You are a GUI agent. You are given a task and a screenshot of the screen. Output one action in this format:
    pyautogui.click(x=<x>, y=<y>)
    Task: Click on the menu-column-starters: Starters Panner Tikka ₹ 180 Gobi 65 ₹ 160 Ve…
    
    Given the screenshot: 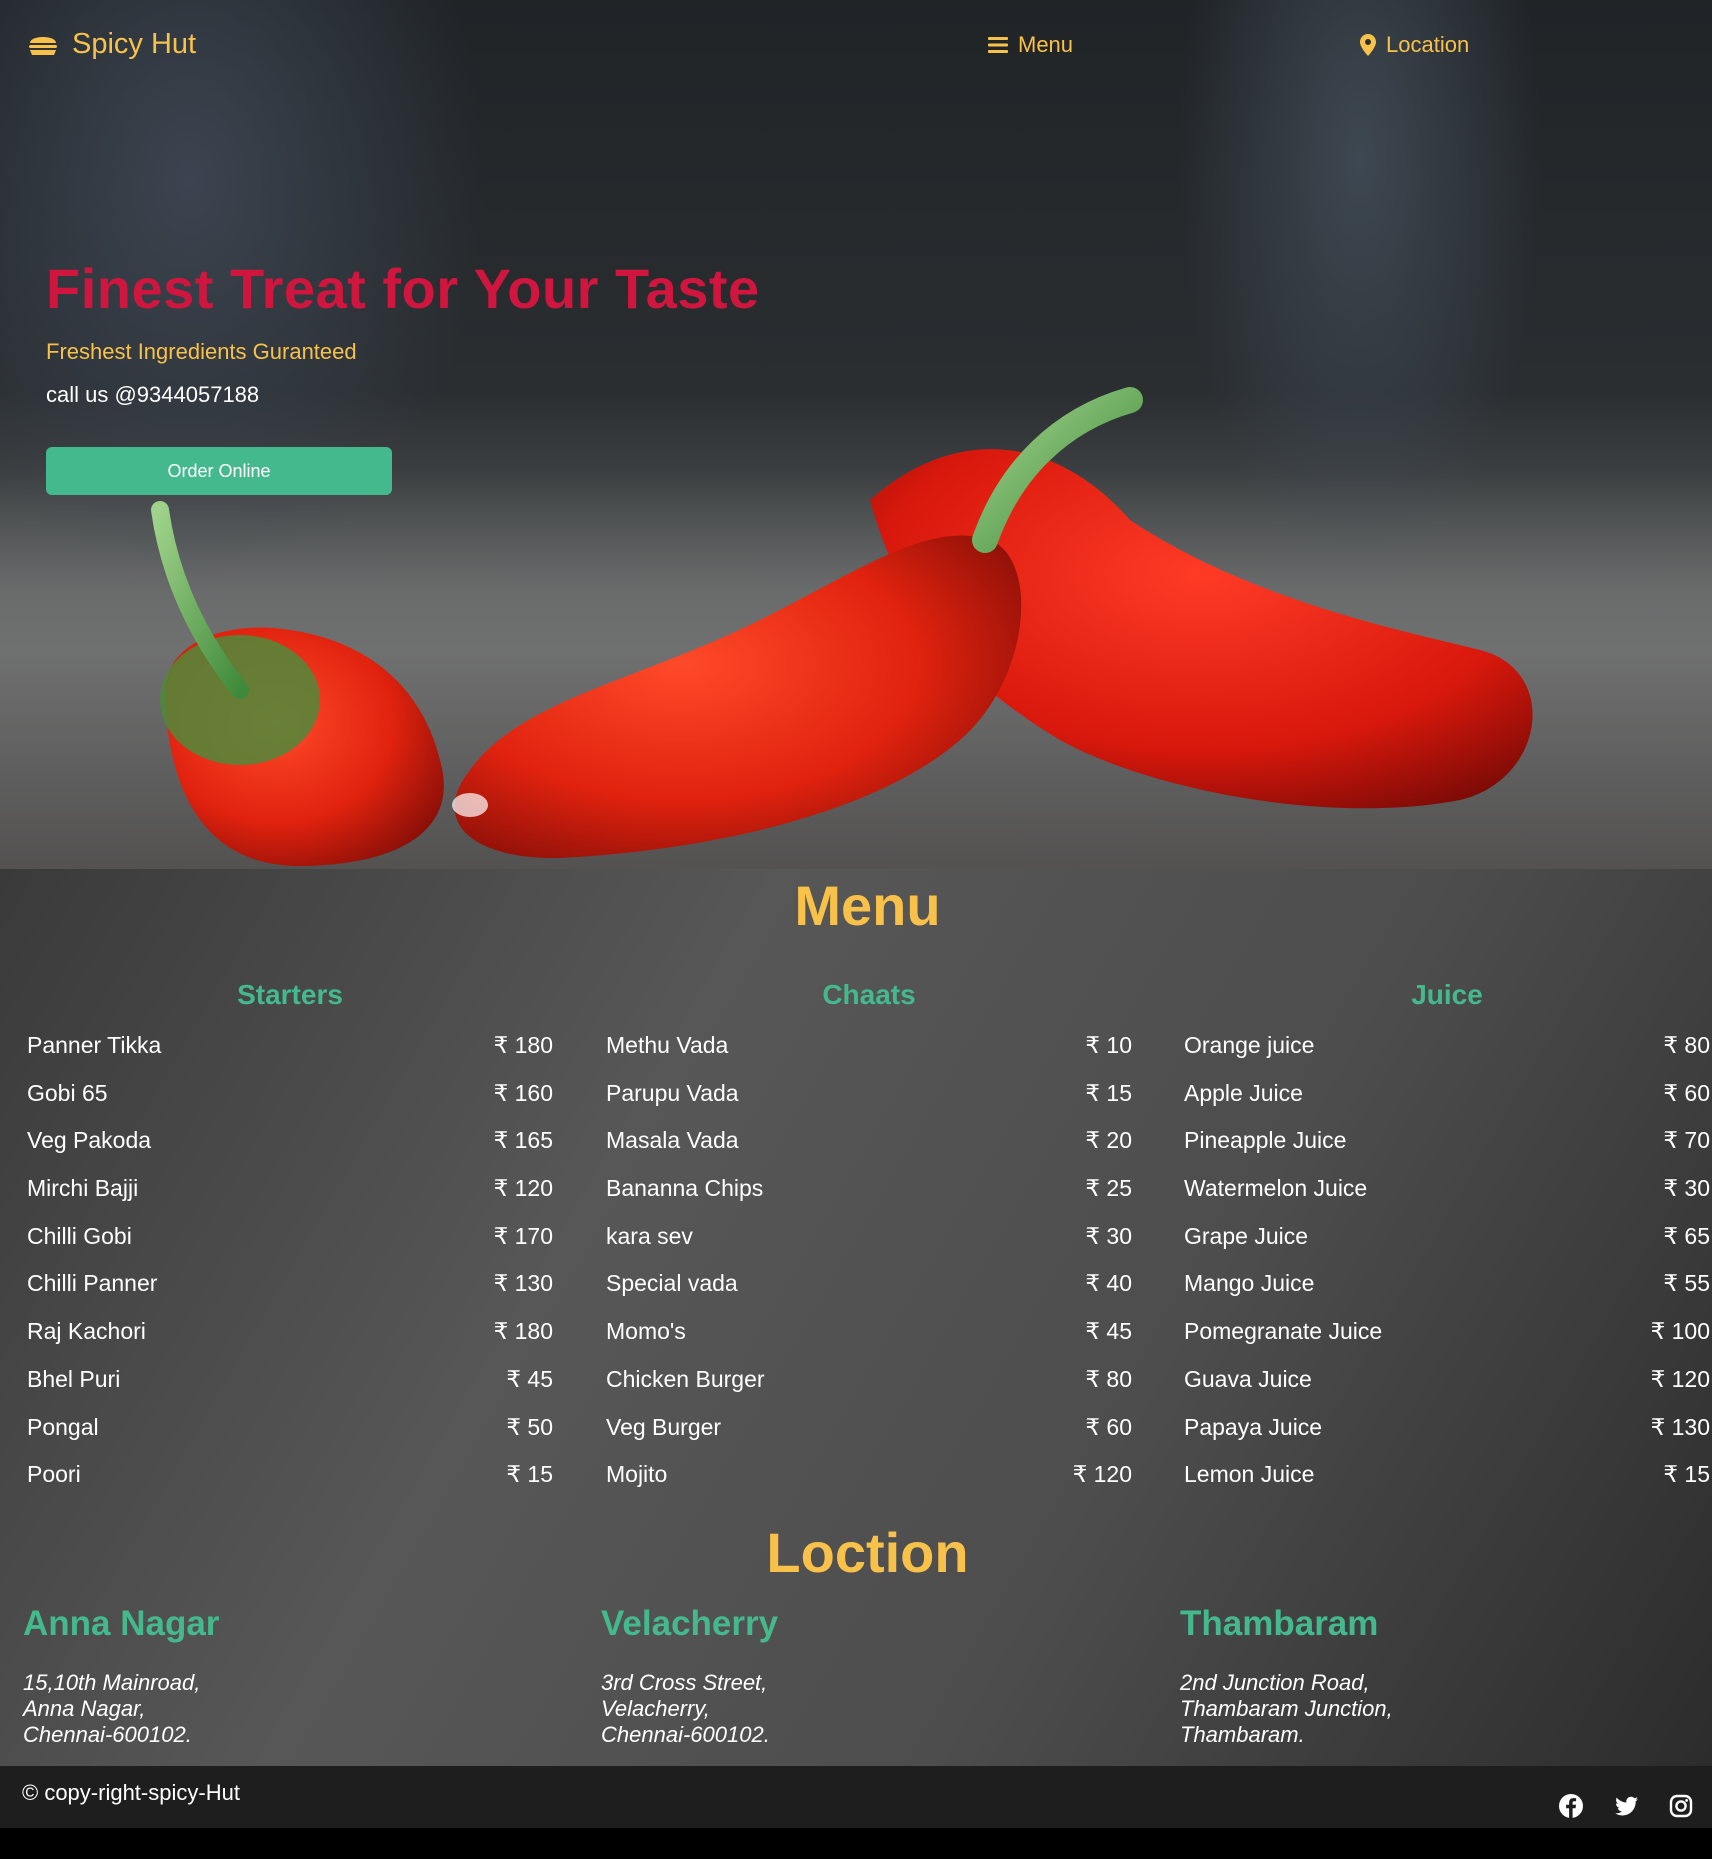 What is the action you would take?
    pyautogui.click(x=290, y=1243)
    